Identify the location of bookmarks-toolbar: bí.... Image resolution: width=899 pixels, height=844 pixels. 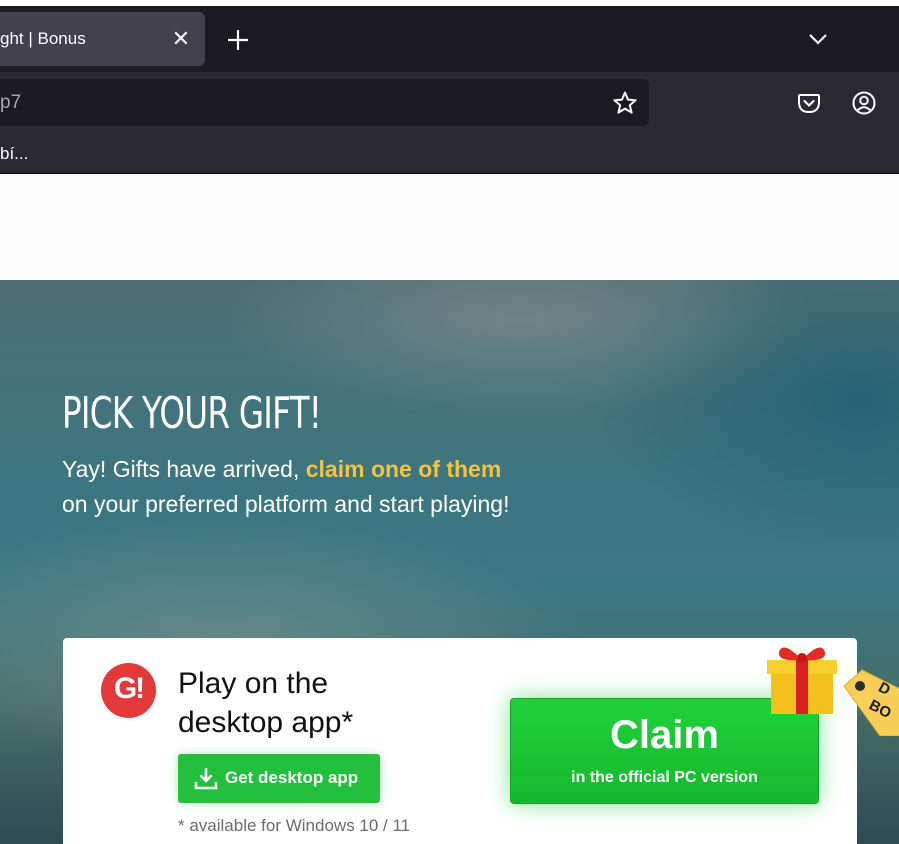
(449, 154).